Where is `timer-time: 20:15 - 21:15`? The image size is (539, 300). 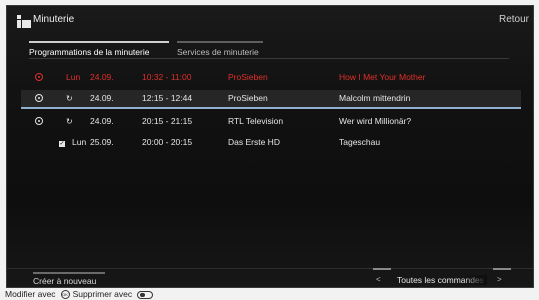 timer-time: 20:15 - 21:15 is located at coordinates (167, 121).